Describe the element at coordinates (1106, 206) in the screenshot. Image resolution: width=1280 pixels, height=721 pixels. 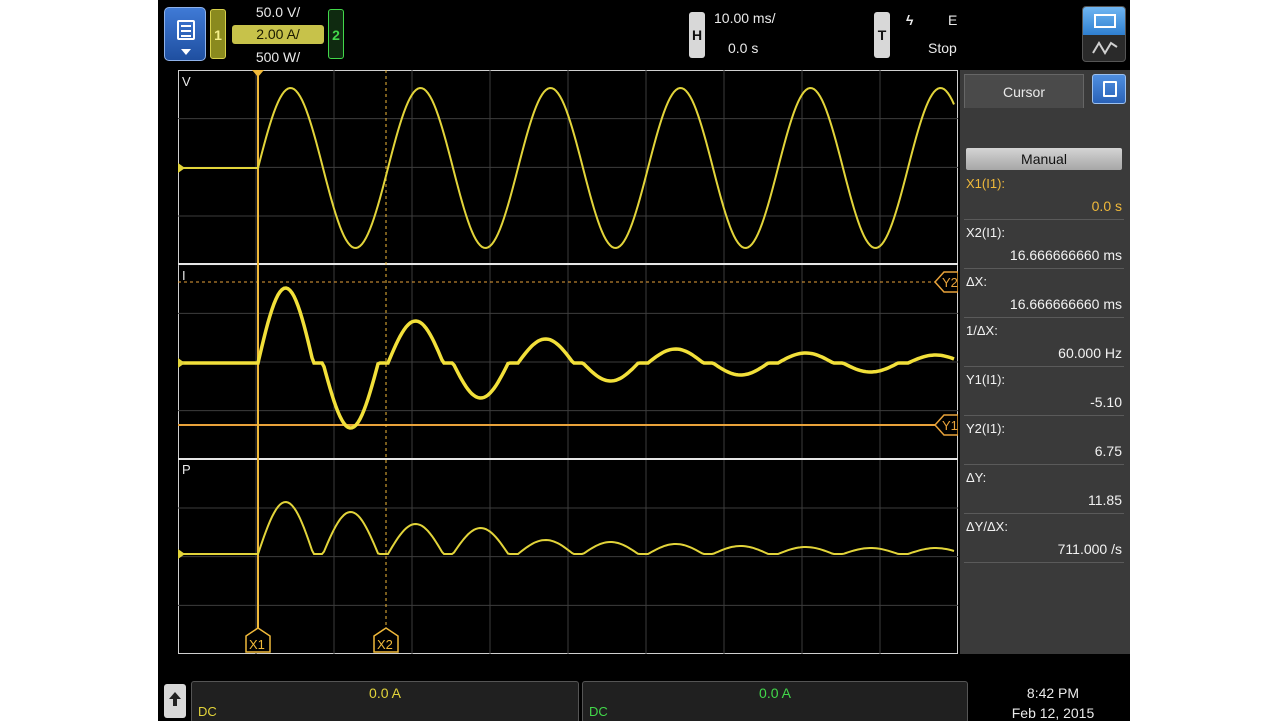
I see `cursor-row-value: 0.0 s` at that location.